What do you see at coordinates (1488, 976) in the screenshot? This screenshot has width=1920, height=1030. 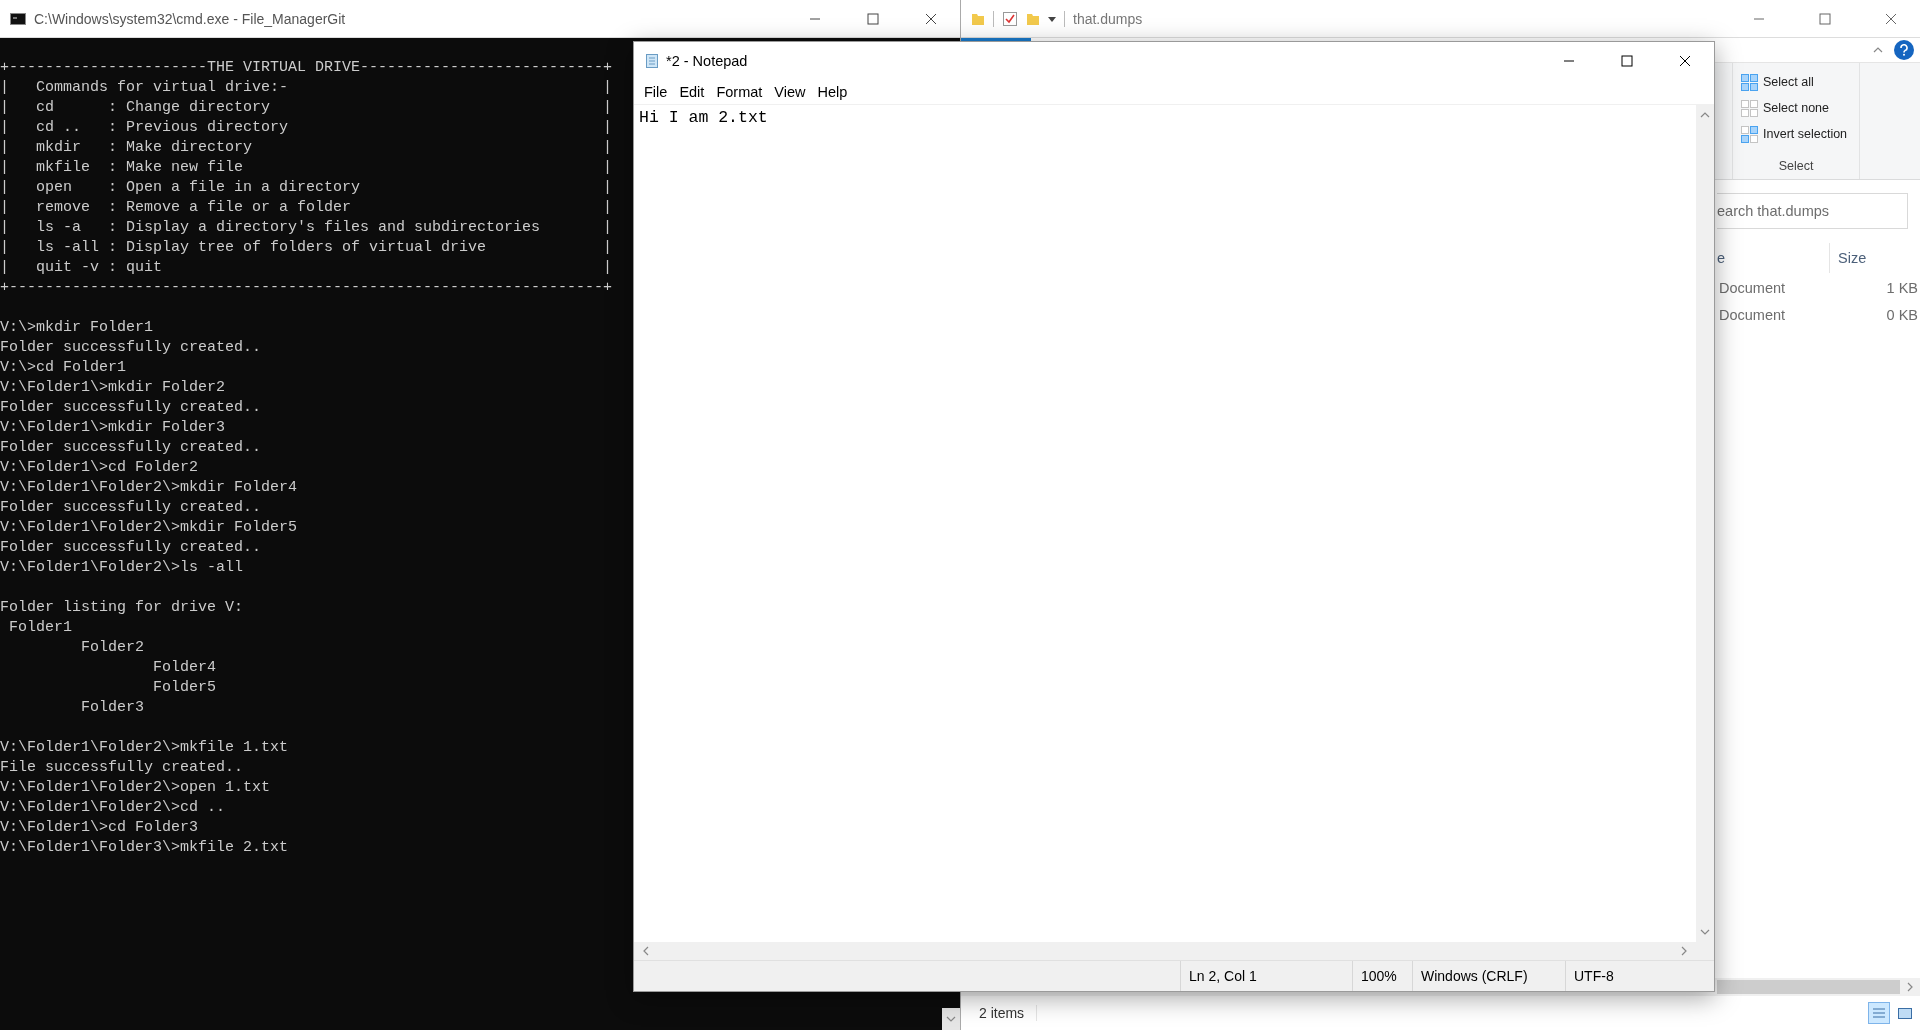 I see `status-field: Windows (CRLF)` at bounding box center [1488, 976].